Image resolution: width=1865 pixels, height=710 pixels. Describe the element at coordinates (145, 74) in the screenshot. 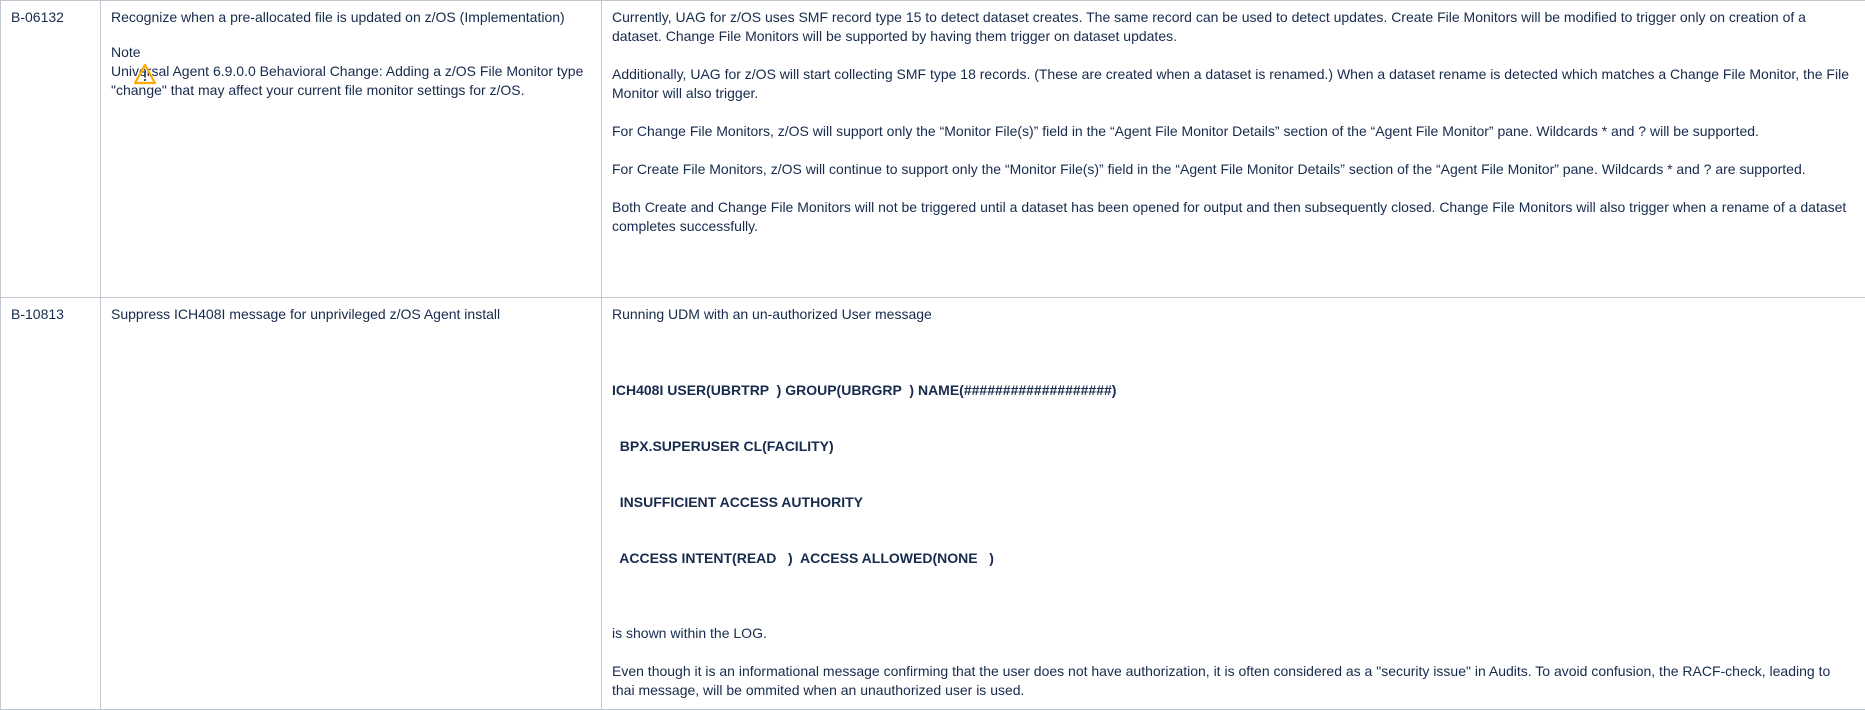

I see `warning-icon` at that location.